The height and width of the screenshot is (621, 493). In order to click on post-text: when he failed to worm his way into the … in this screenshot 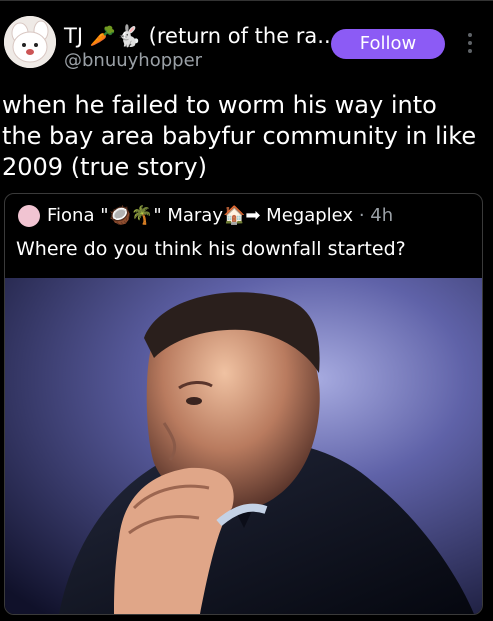, I will do `click(239, 136)`.